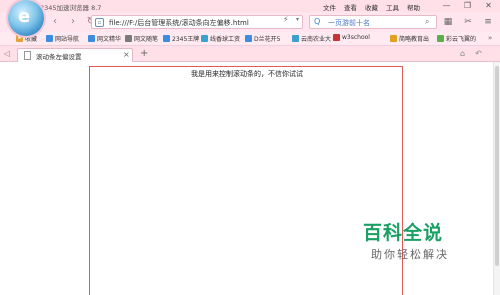 This screenshot has width=500, height=295. What do you see at coordinates (247, 74) in the screenshot?
I see `box-text: 我是用来控制滚动条的，不信你试试` at bounding box center [247, 74].